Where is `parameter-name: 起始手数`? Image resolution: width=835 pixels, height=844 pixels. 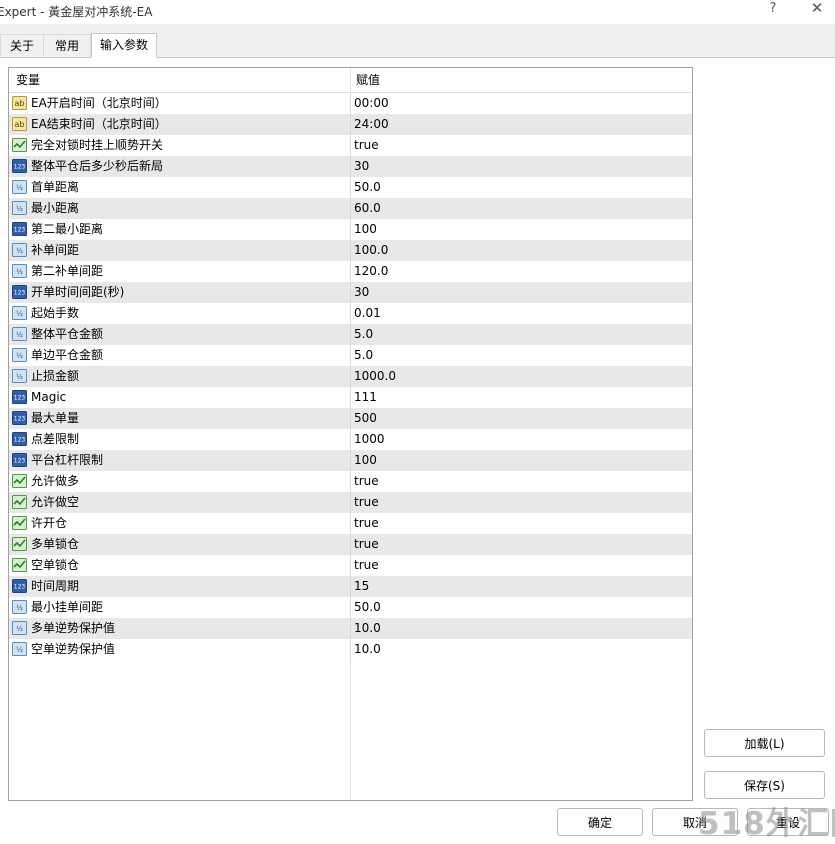 parameter-name: 起始手数 is located at coordinates (55, 313).